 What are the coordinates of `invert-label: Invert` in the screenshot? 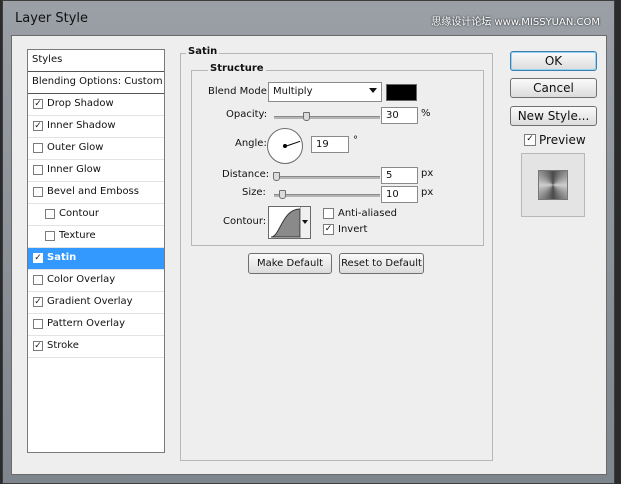 It's located at (353, 229).